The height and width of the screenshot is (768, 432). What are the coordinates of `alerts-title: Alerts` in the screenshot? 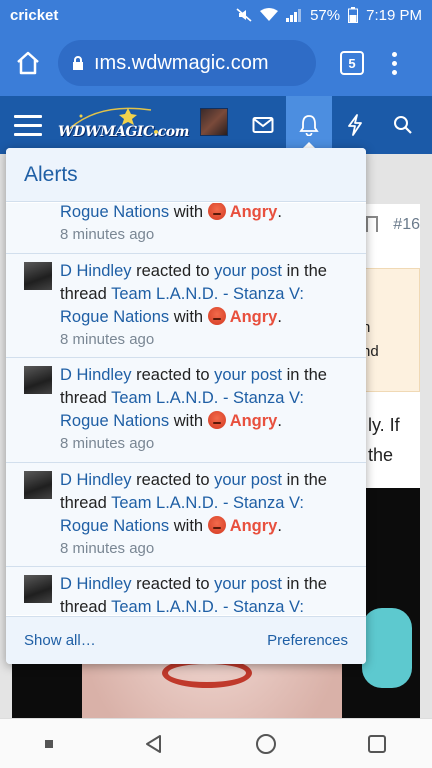 It's located at (51, 174).